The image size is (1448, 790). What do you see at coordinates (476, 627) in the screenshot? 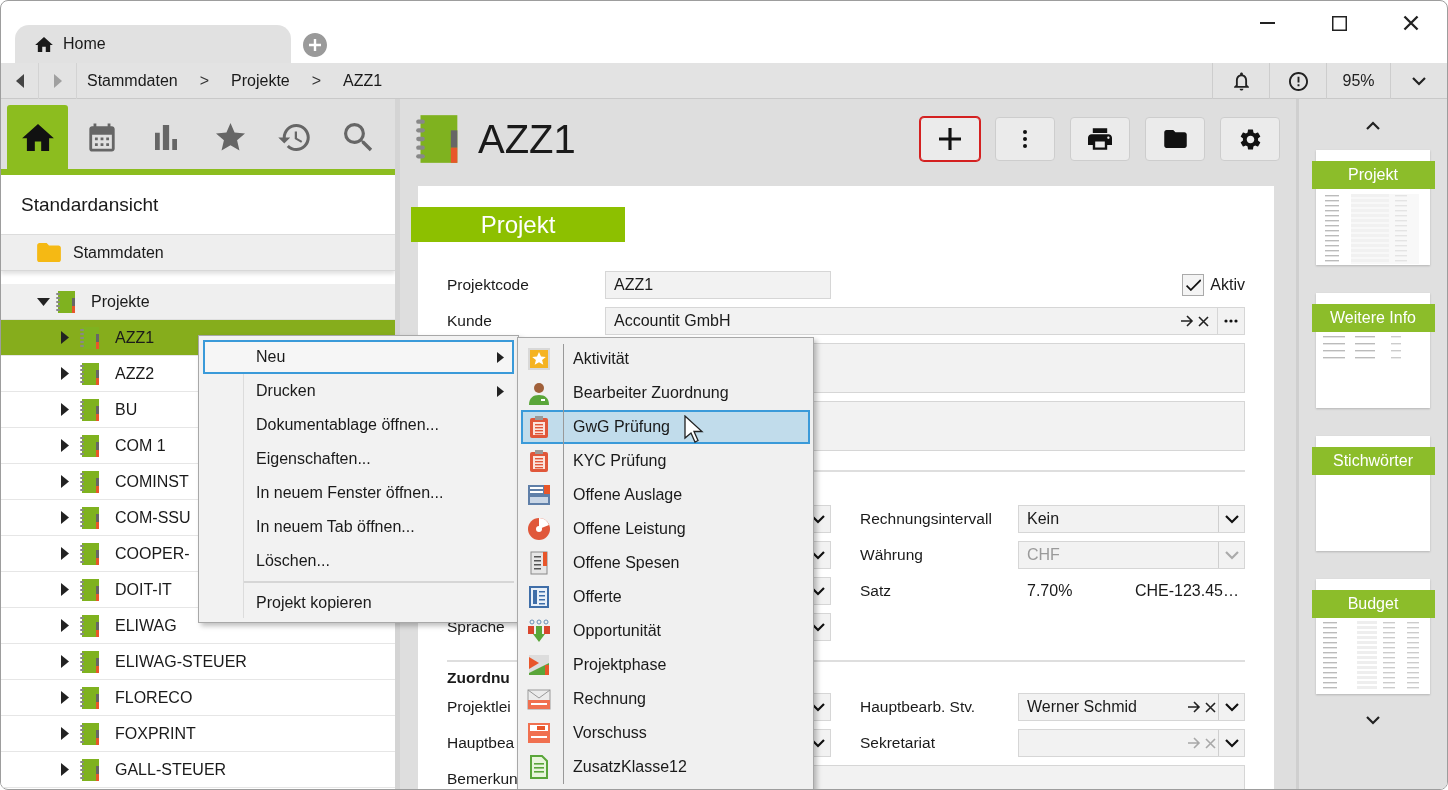
I see `field-label: Sprache` at bounding box center [476, 627].